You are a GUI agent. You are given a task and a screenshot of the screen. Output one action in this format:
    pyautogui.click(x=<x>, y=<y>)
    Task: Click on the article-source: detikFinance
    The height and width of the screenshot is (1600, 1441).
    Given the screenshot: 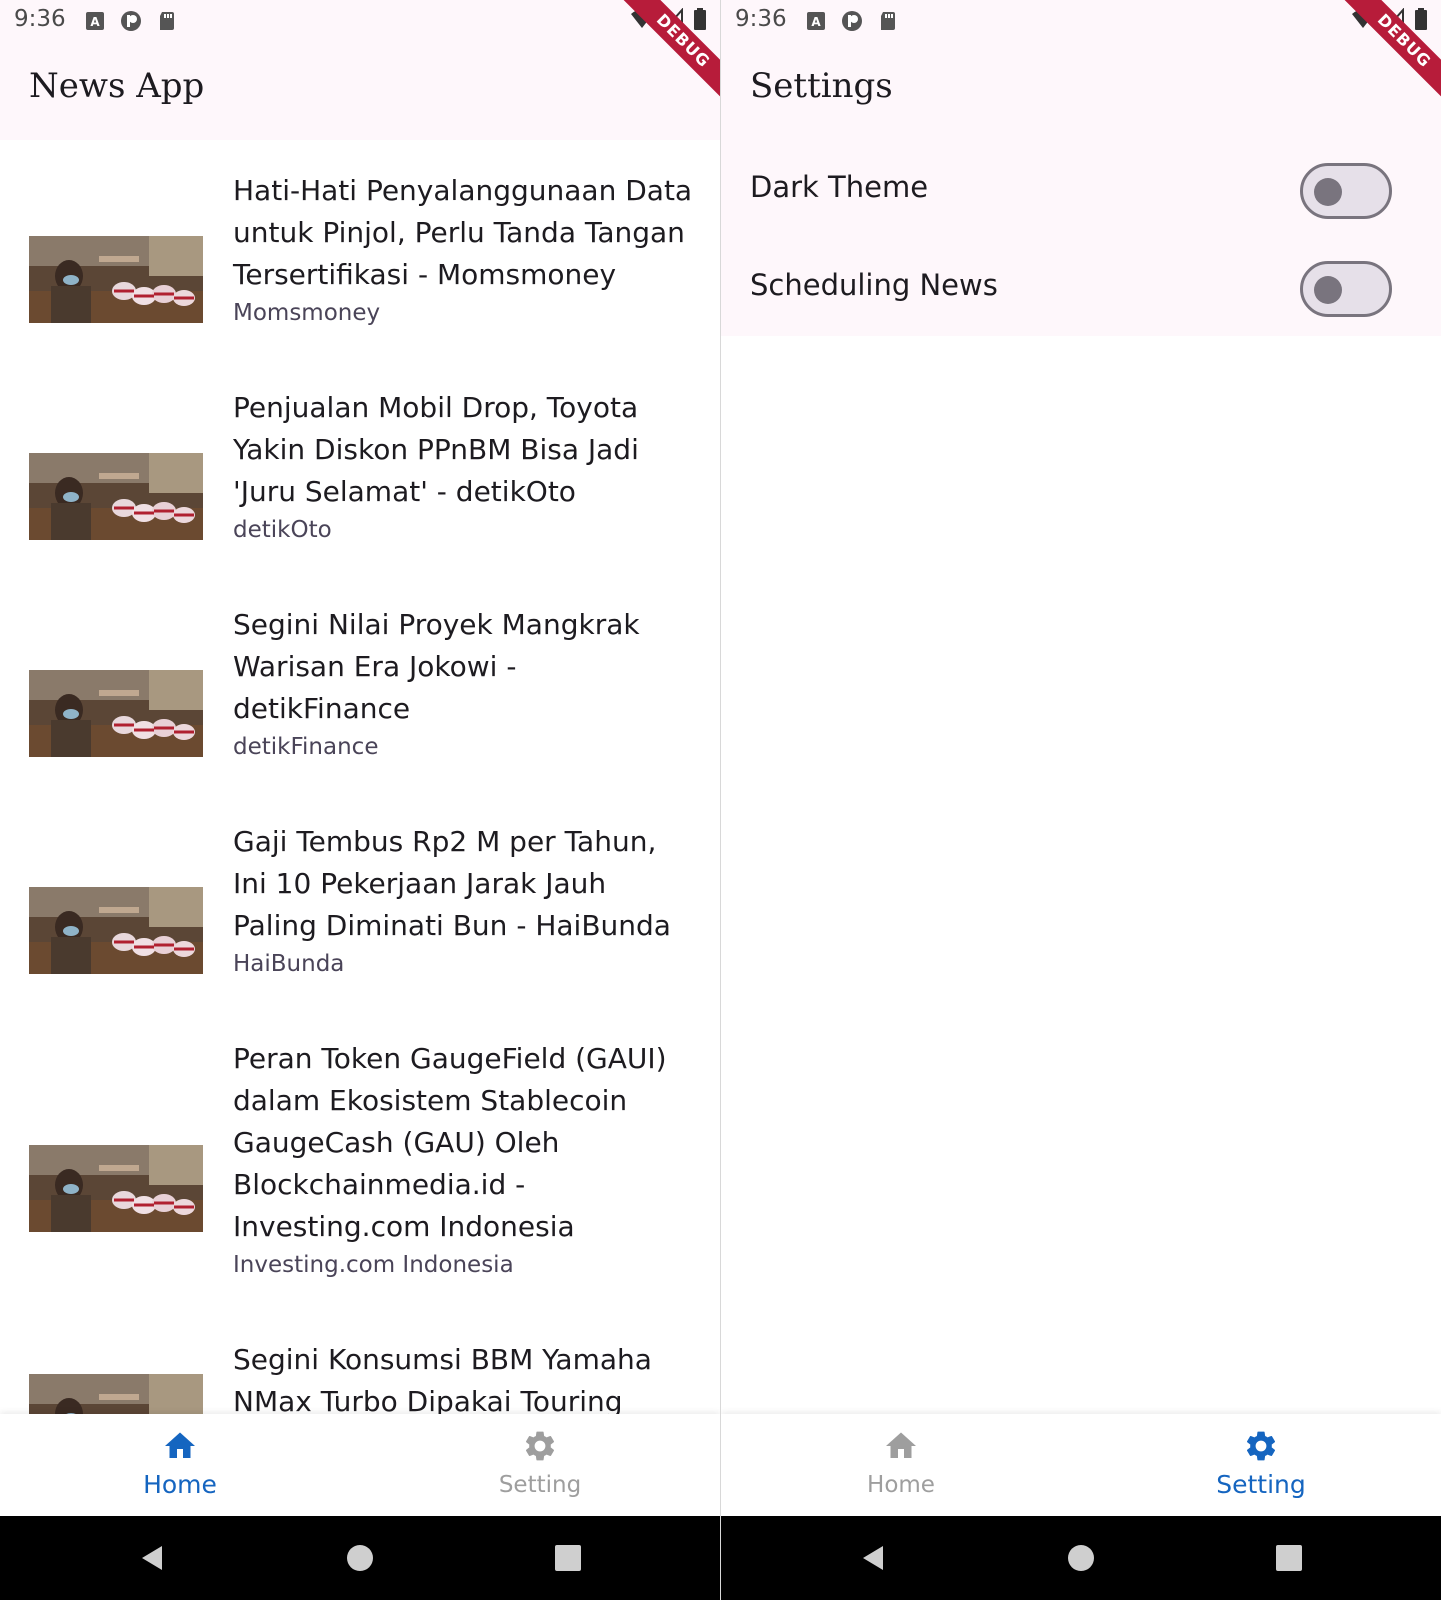 What is the action you would take?
    pyautogui.click(x=306, y=747)
    